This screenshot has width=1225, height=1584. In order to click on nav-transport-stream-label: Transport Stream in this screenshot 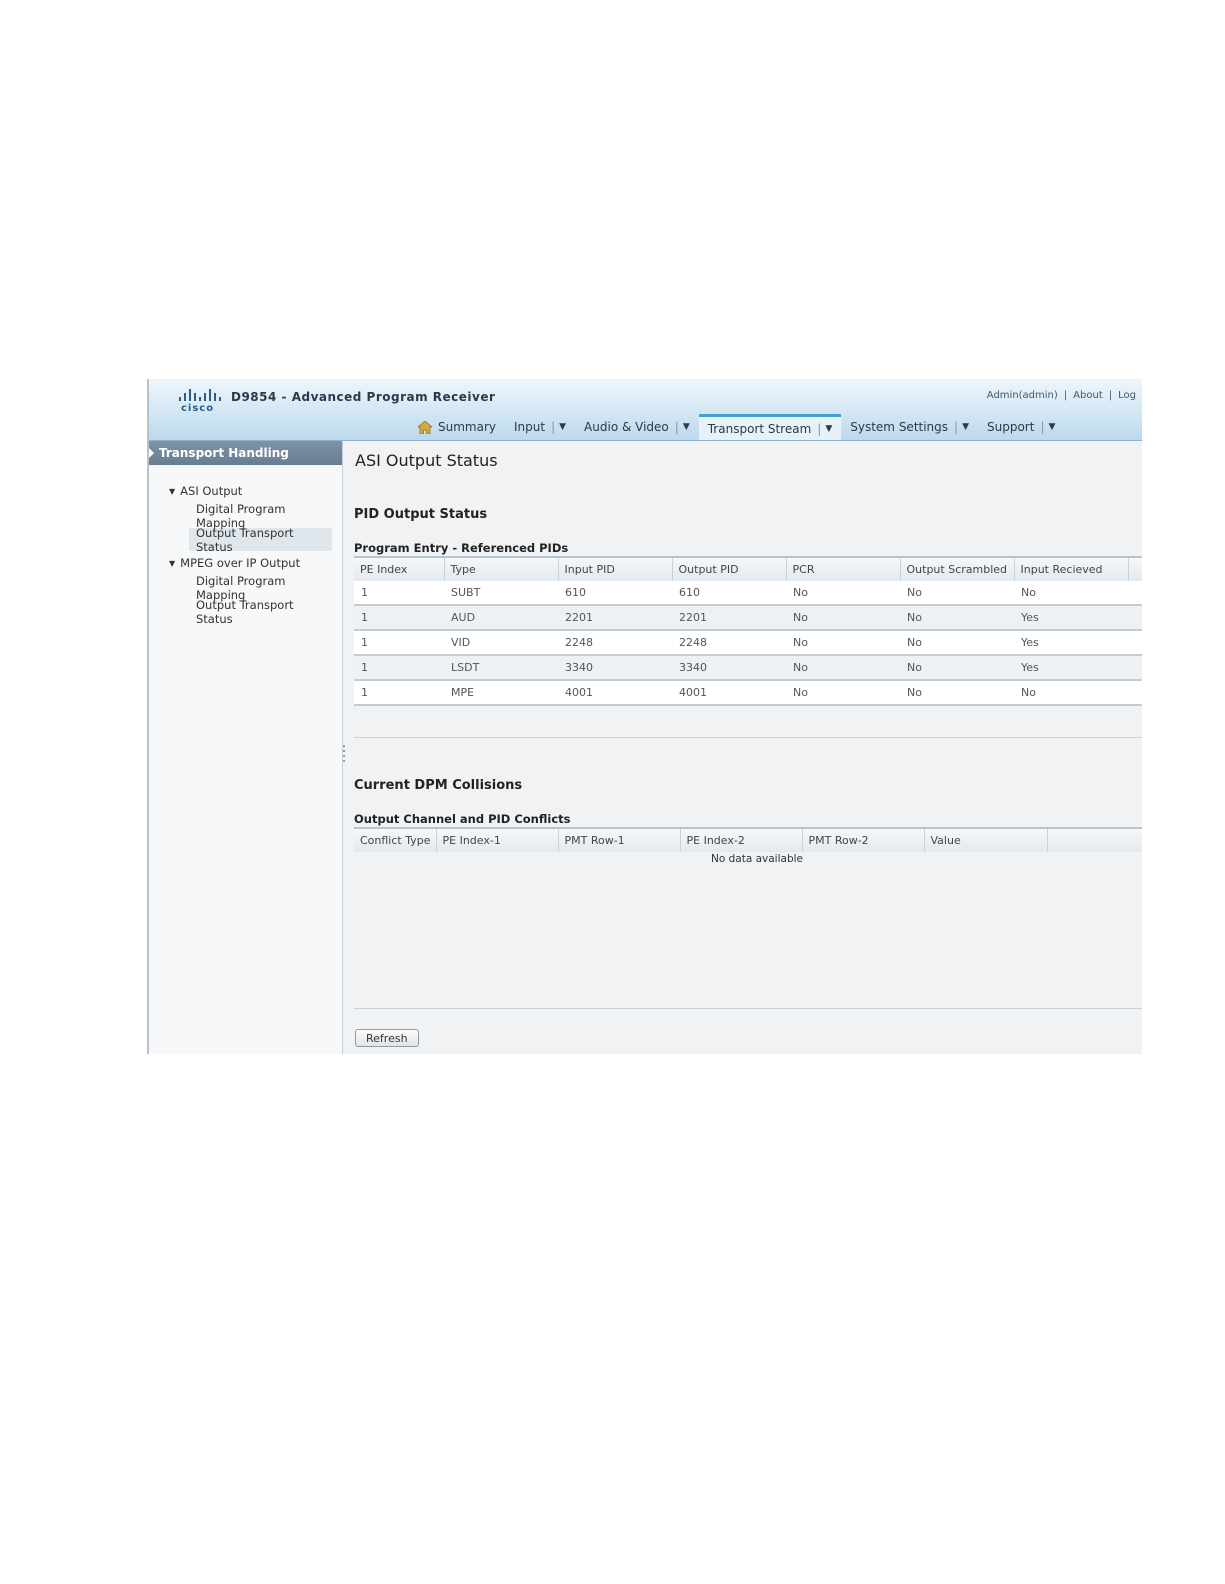, I will do `click(759, 428)`.